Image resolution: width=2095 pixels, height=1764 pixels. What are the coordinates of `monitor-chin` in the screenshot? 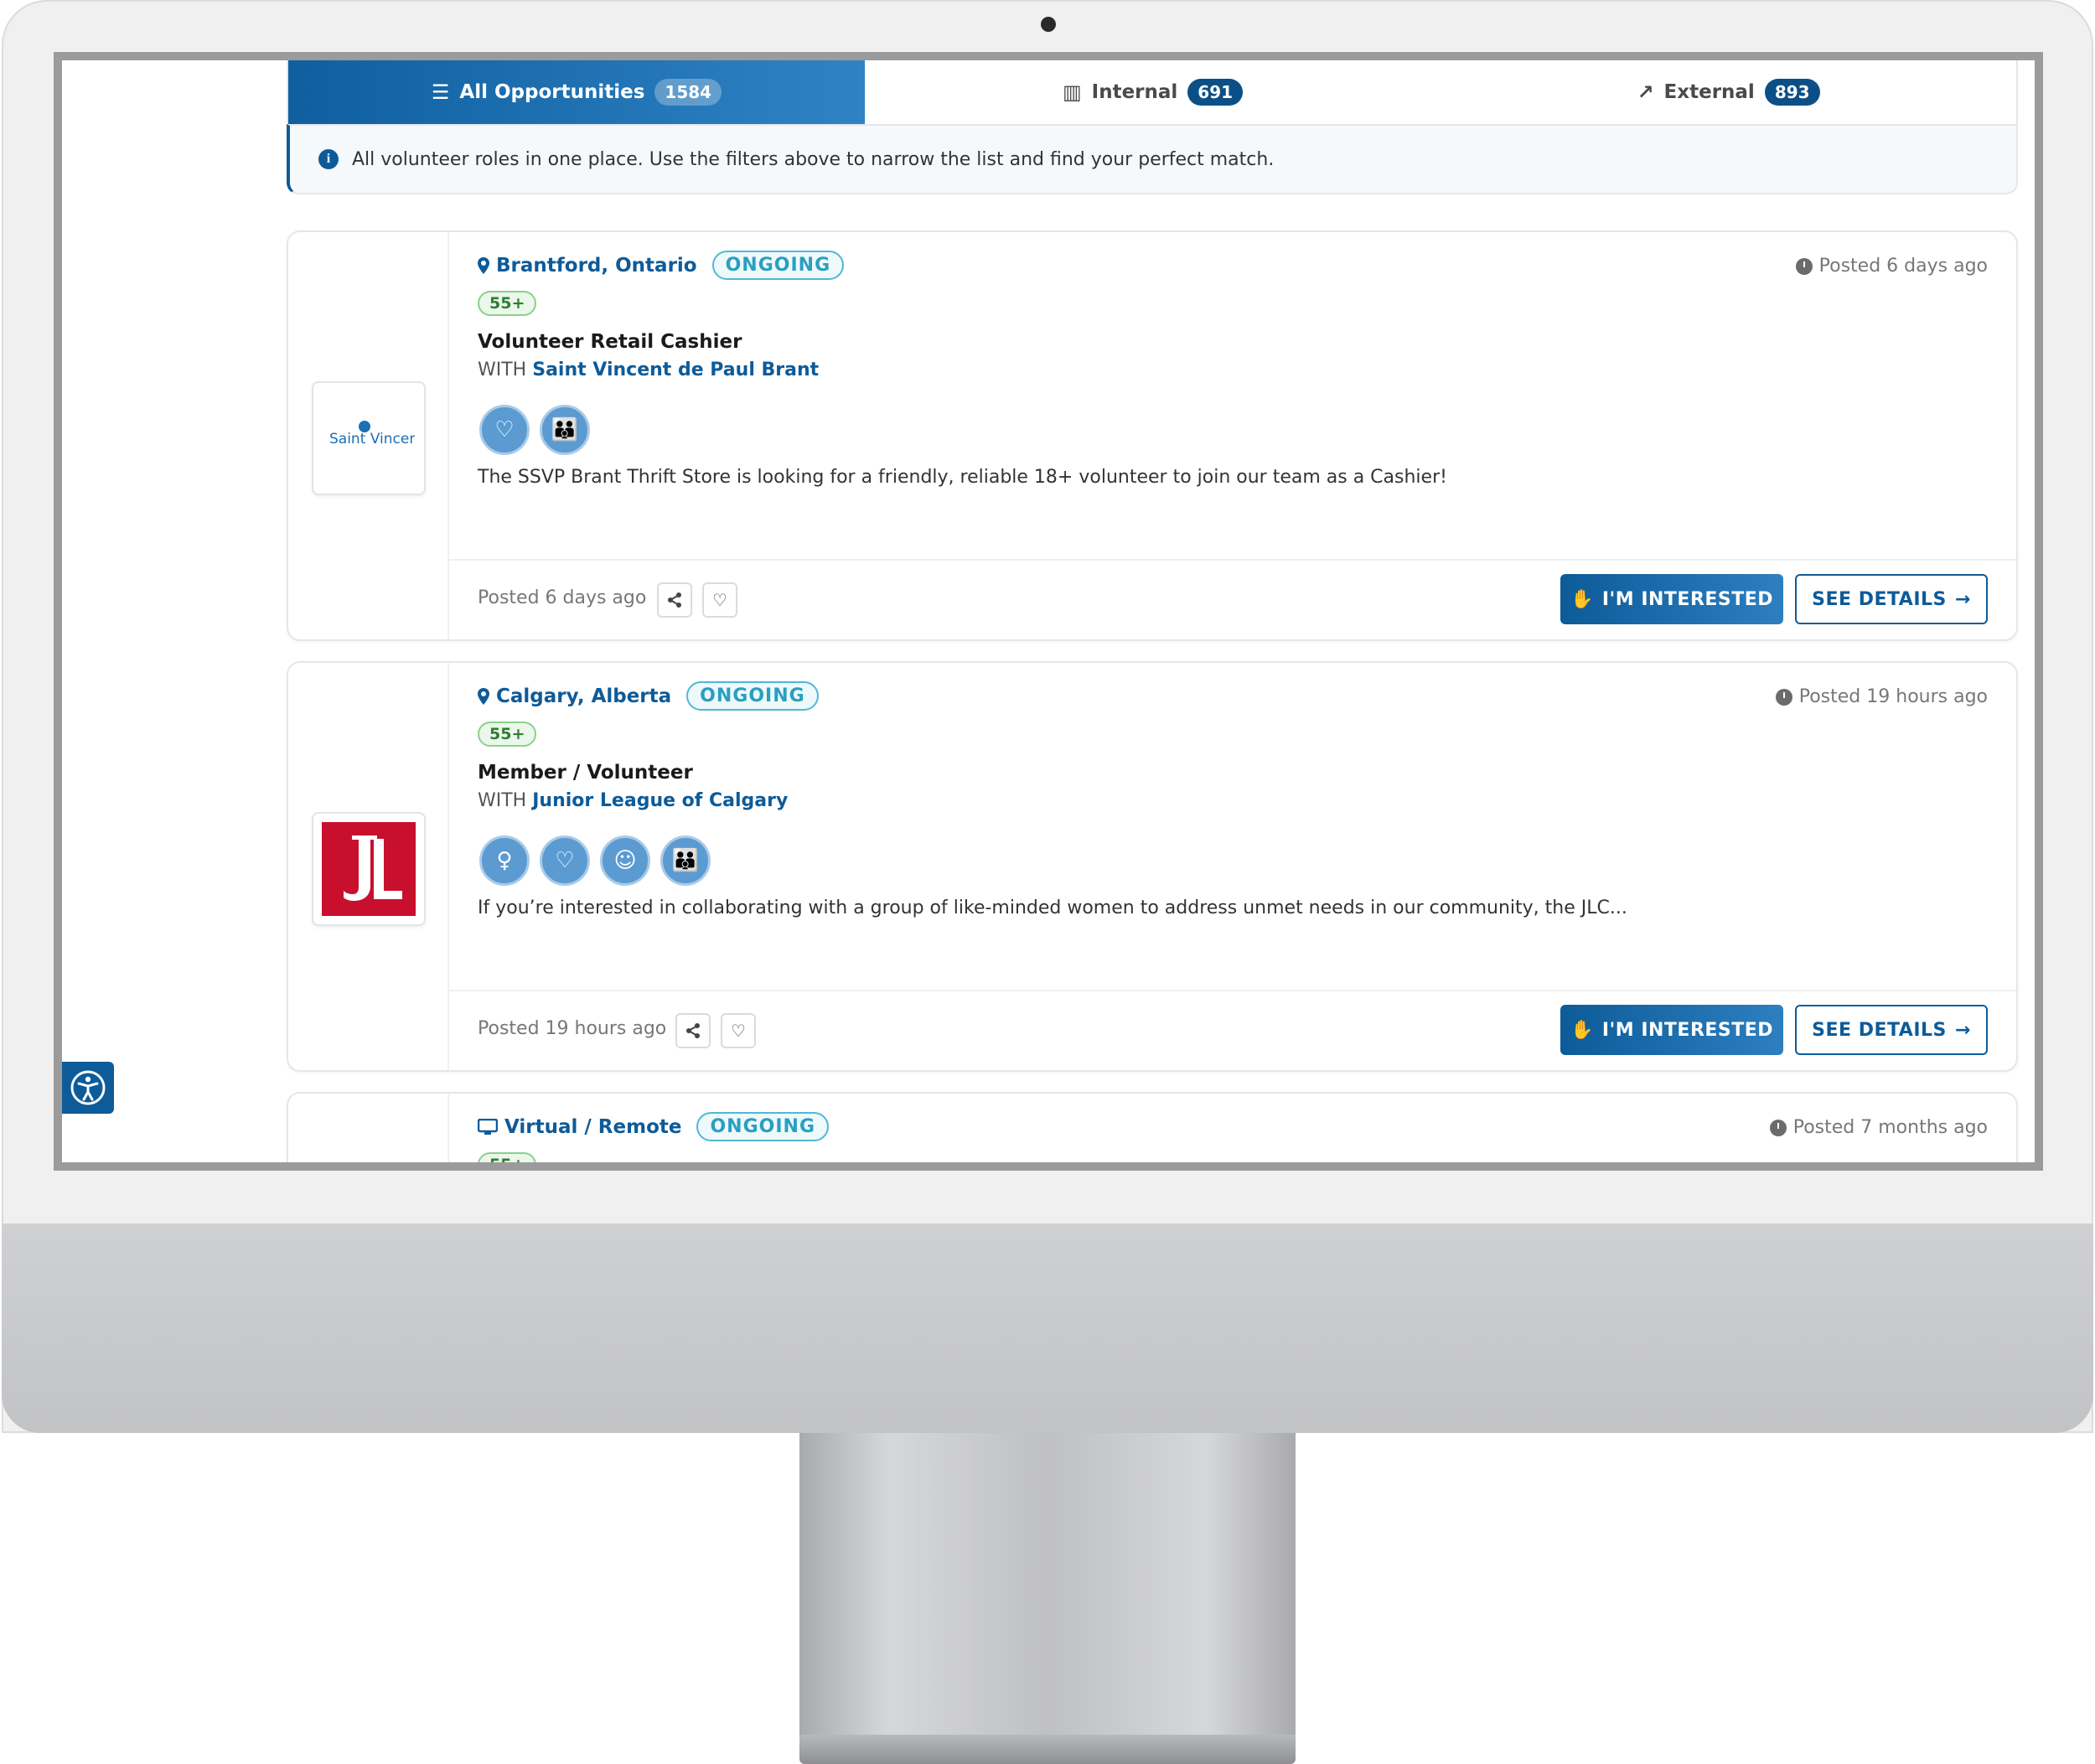 It's located at (1047, 1328).